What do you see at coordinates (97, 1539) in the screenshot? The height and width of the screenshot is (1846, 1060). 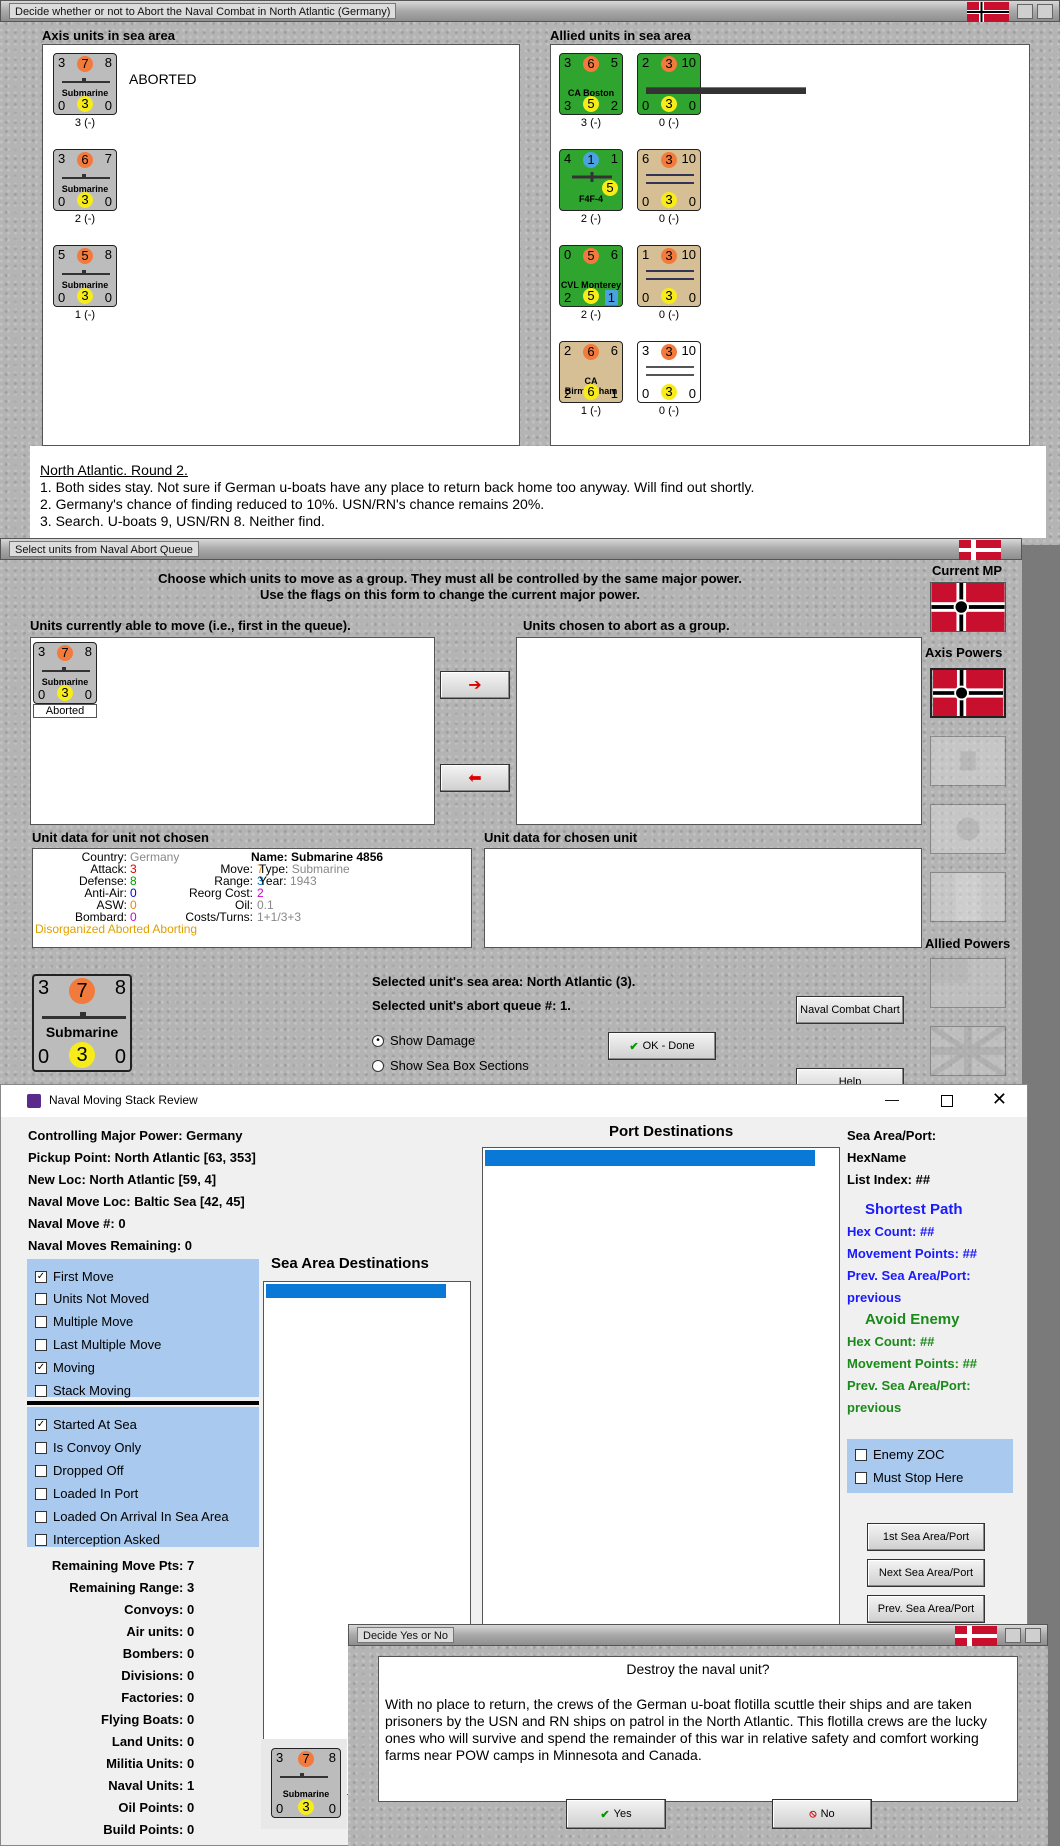 I see `interception-asked-check: Interception Asked` at bounding box center [97, 1539].